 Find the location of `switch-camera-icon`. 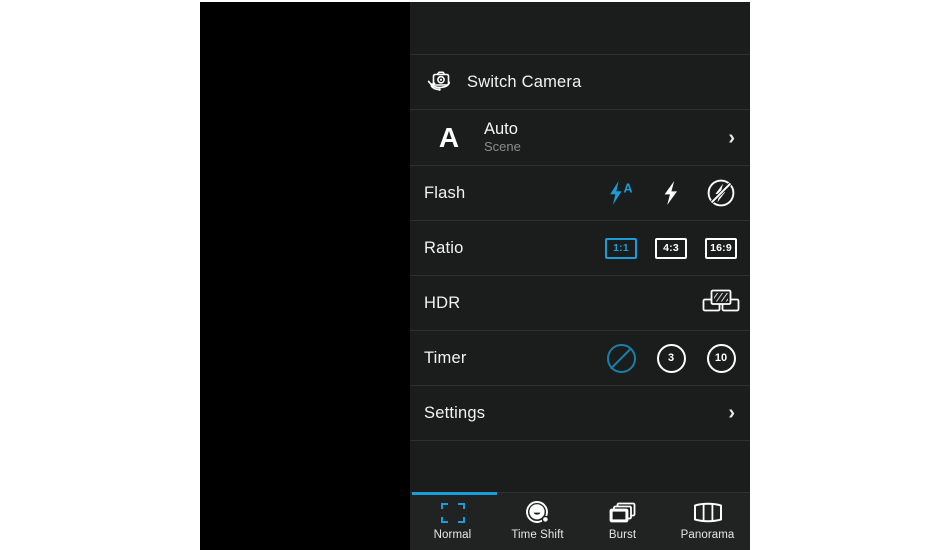

switch-camera-icon is located at coordinates (440, 82).